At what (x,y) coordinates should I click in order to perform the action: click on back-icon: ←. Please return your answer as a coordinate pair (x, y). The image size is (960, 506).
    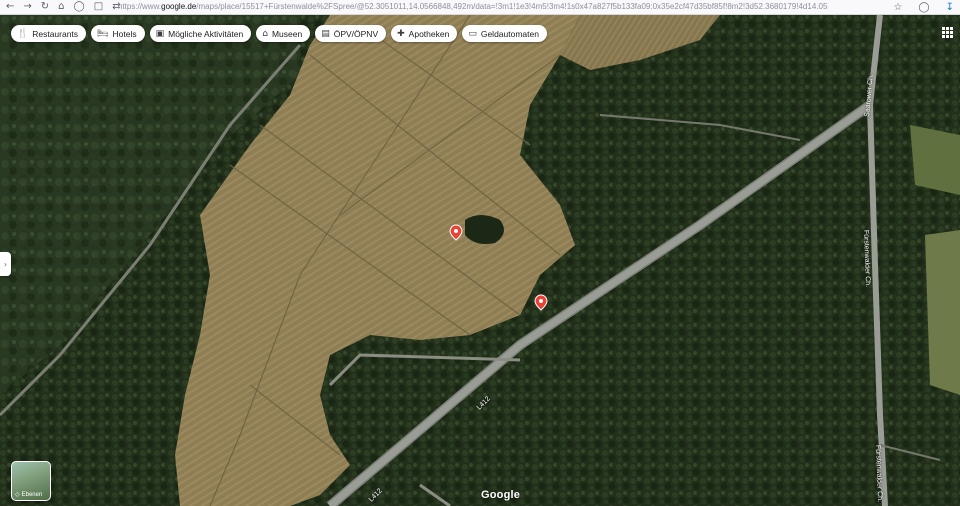
    Looking at the image, I should click on (10, 7).